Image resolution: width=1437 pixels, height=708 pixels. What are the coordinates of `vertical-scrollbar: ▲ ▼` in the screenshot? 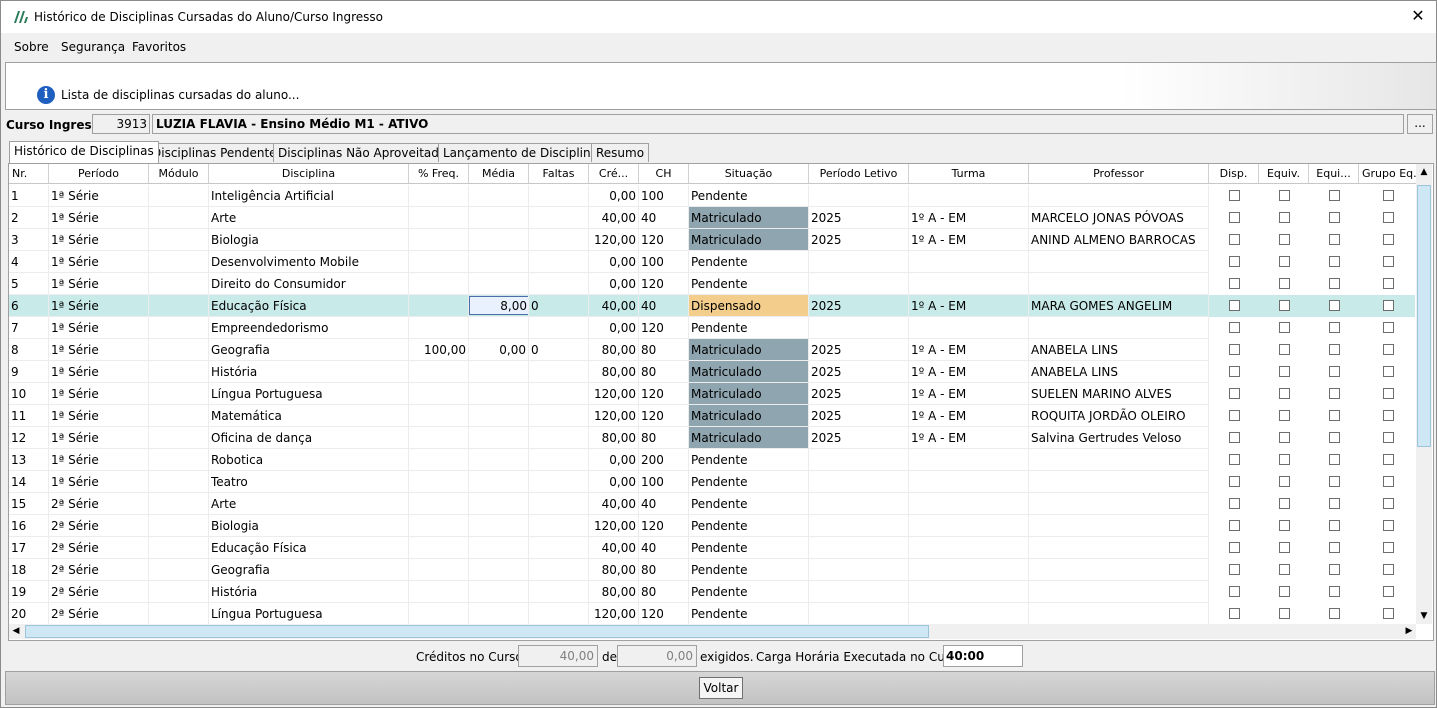 It's located at (1424, 394).